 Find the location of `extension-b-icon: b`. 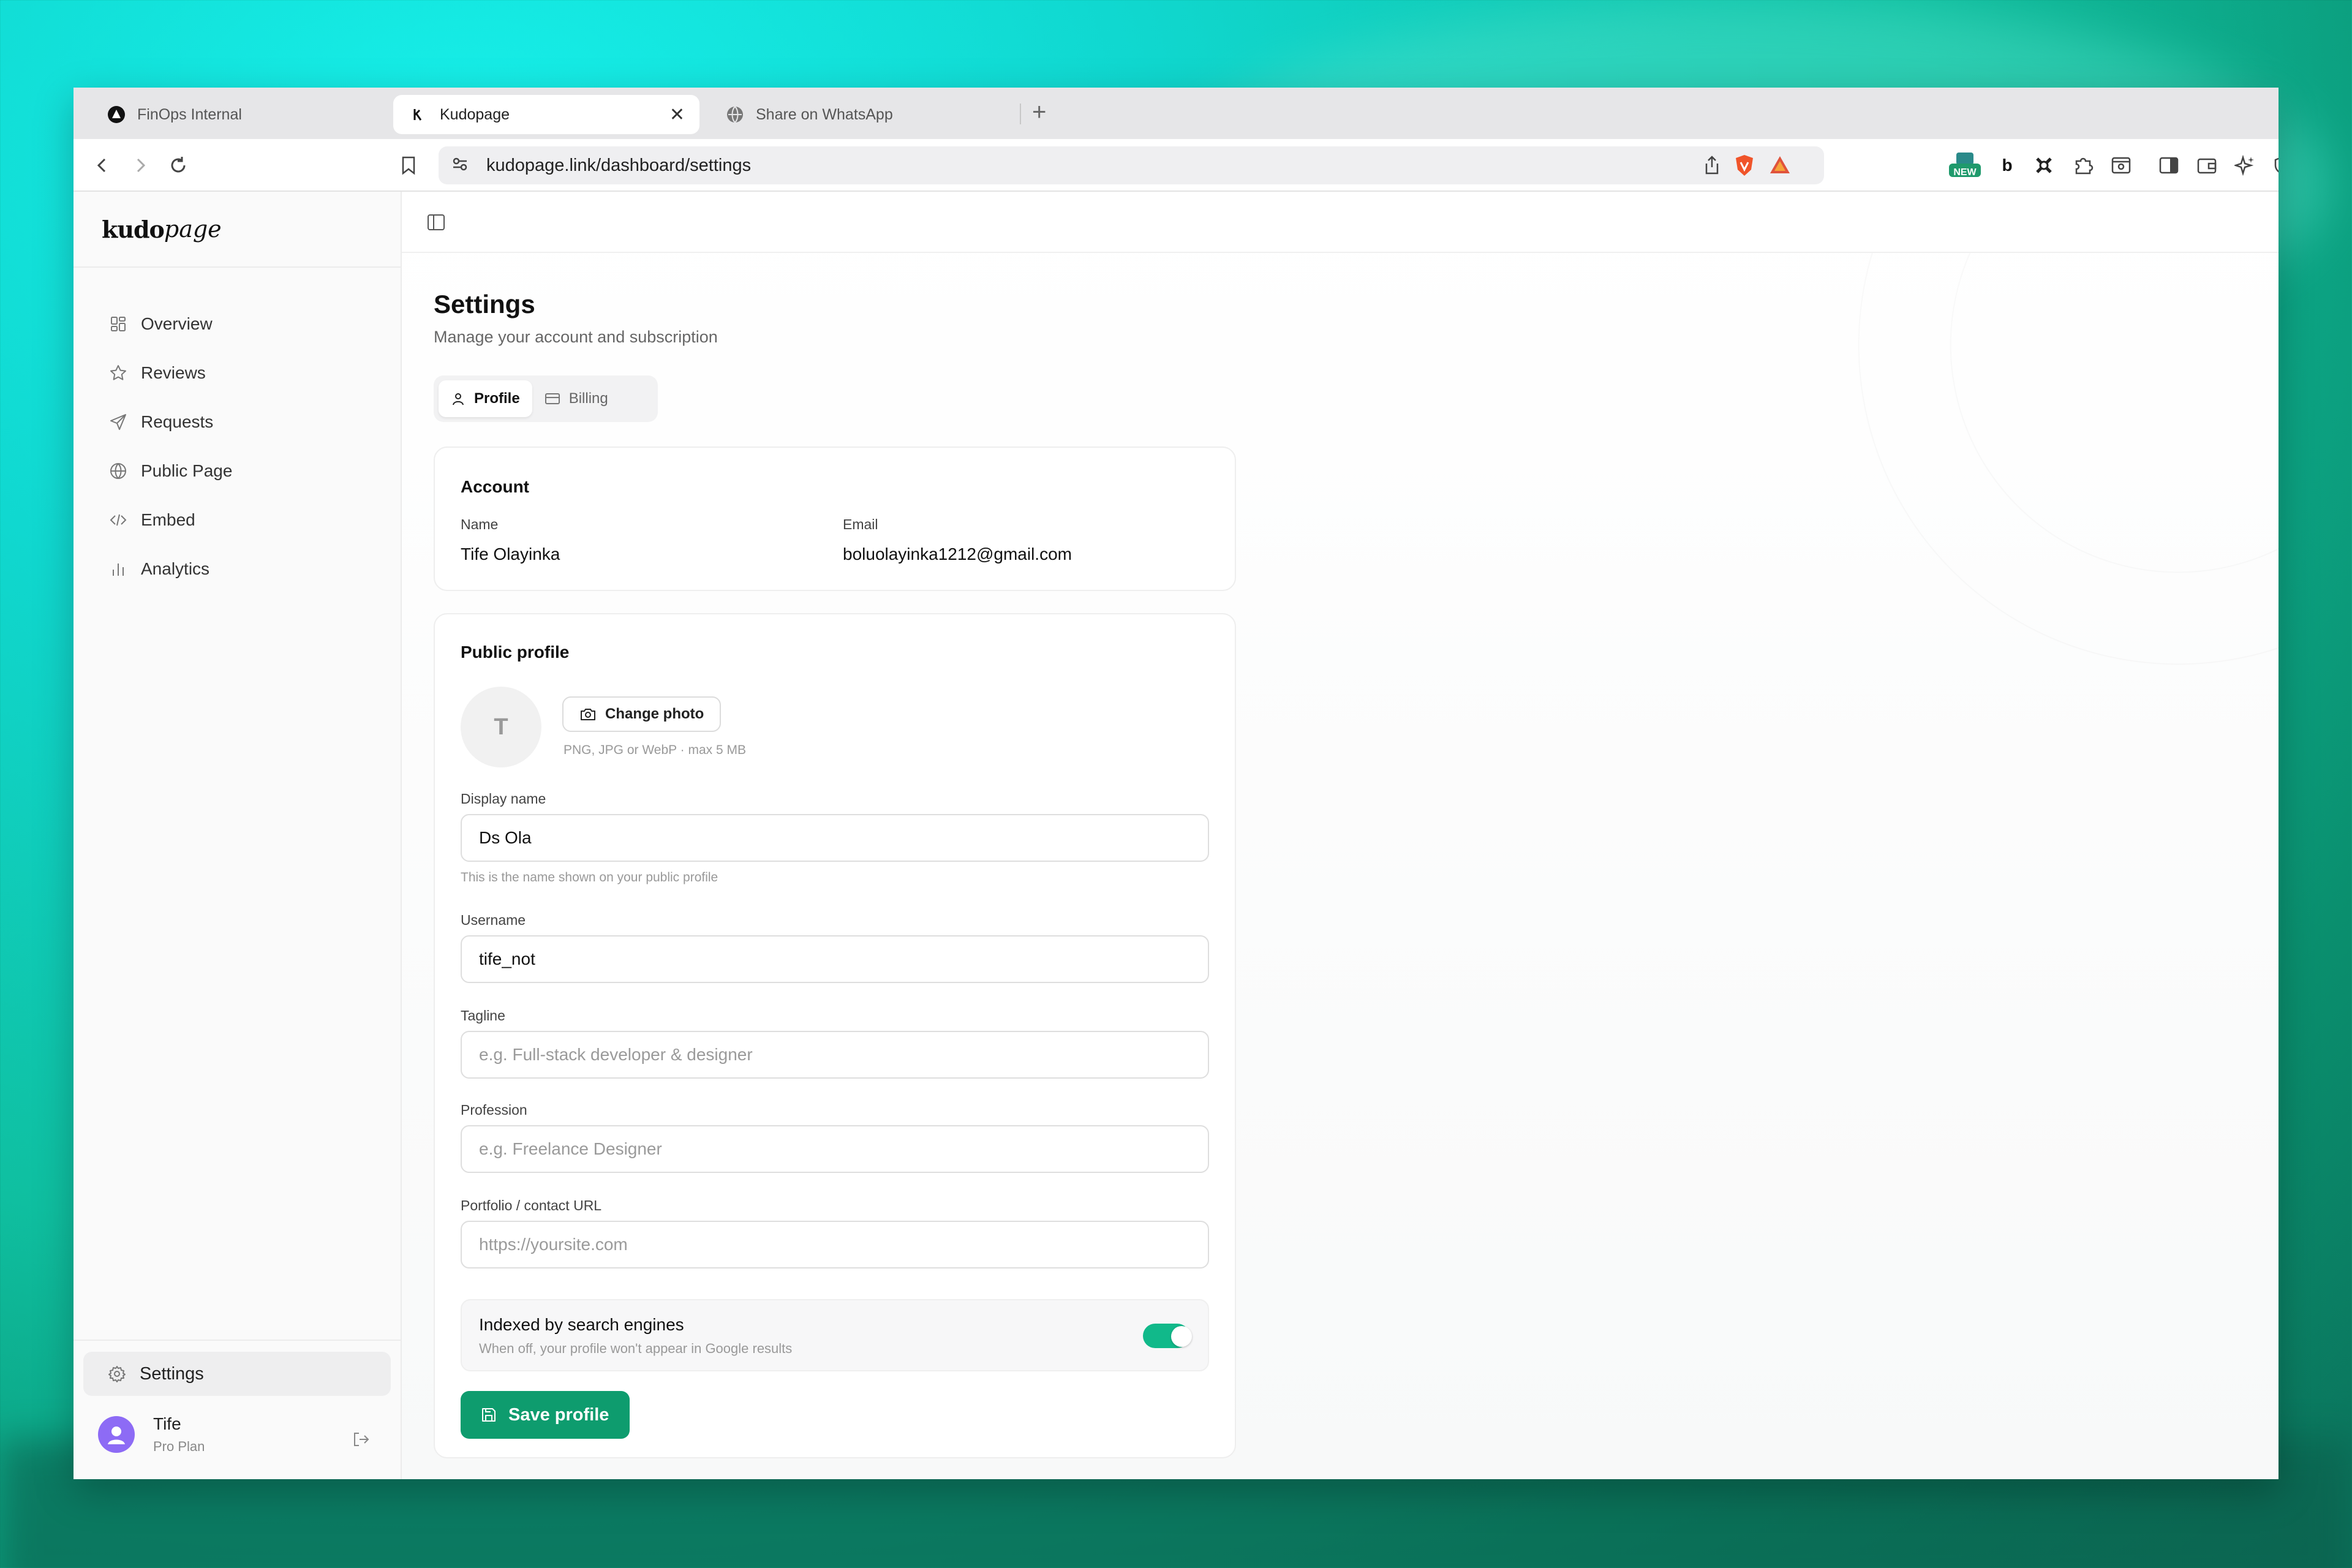

extension-b-icon: b is located at coordinates (2007, 166).